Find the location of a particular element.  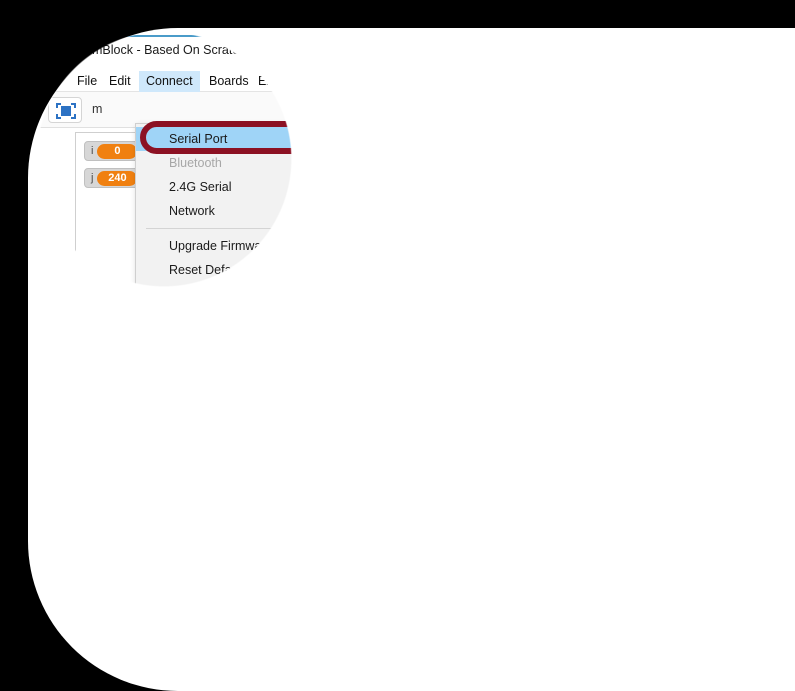

category-motion: Motion is located at coordinates (622, 168).